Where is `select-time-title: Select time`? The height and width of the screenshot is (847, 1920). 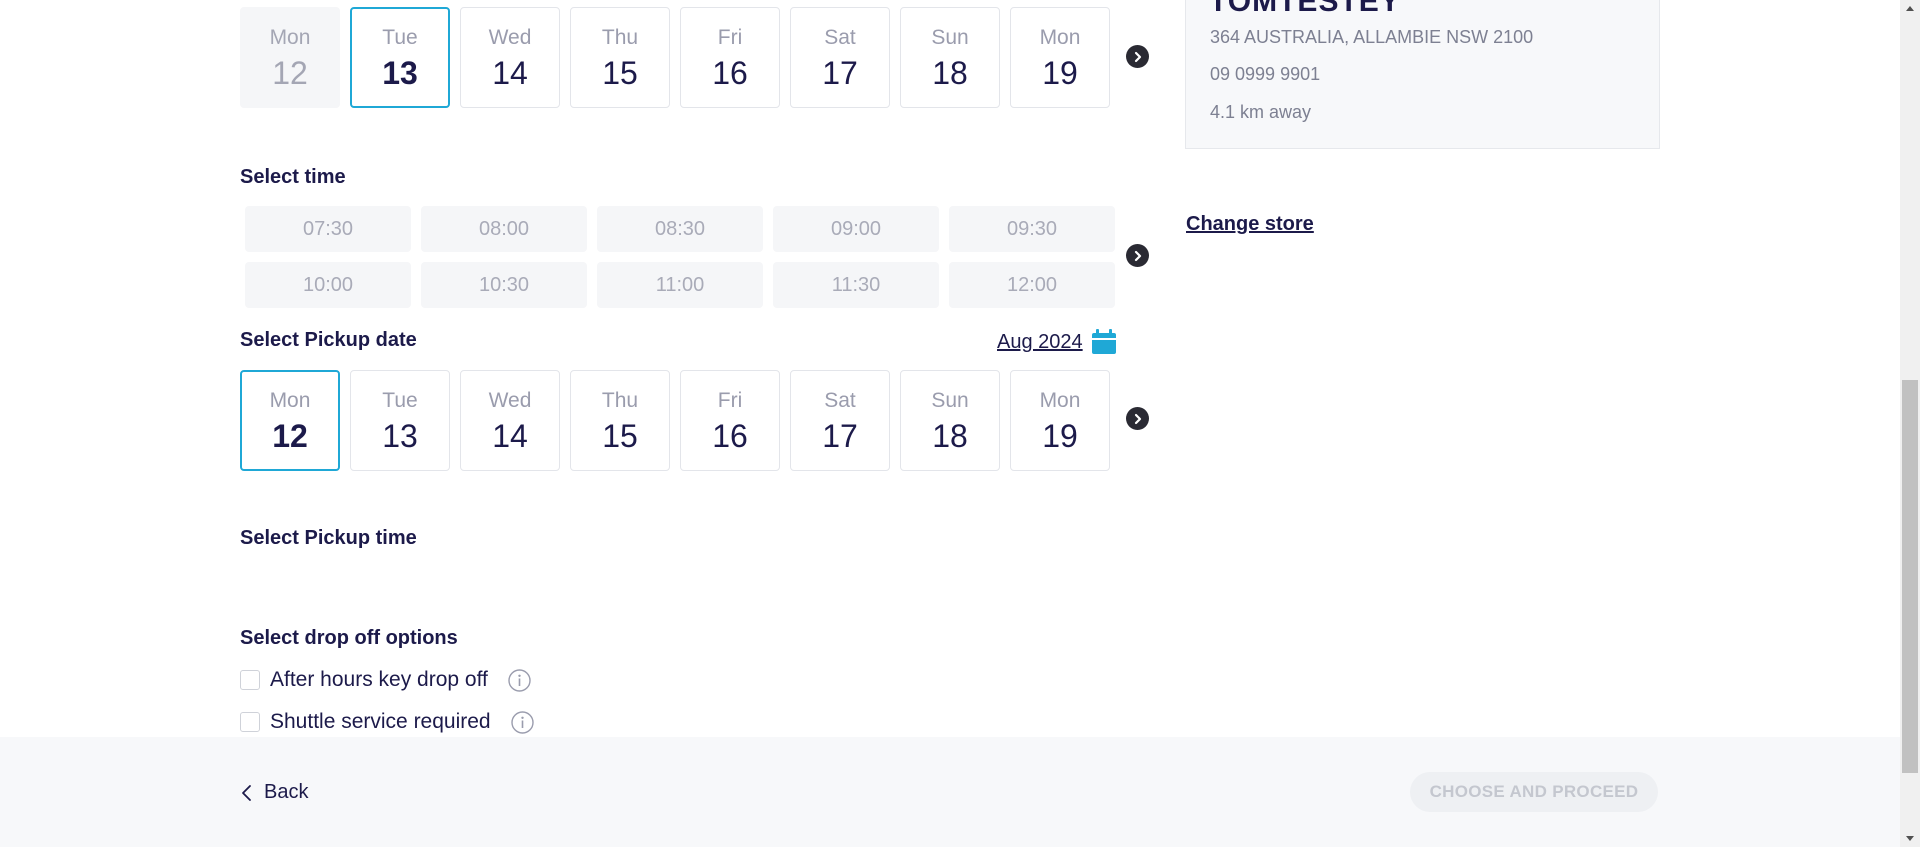 select-time-title: Select time is located at coordinates (293, 177).